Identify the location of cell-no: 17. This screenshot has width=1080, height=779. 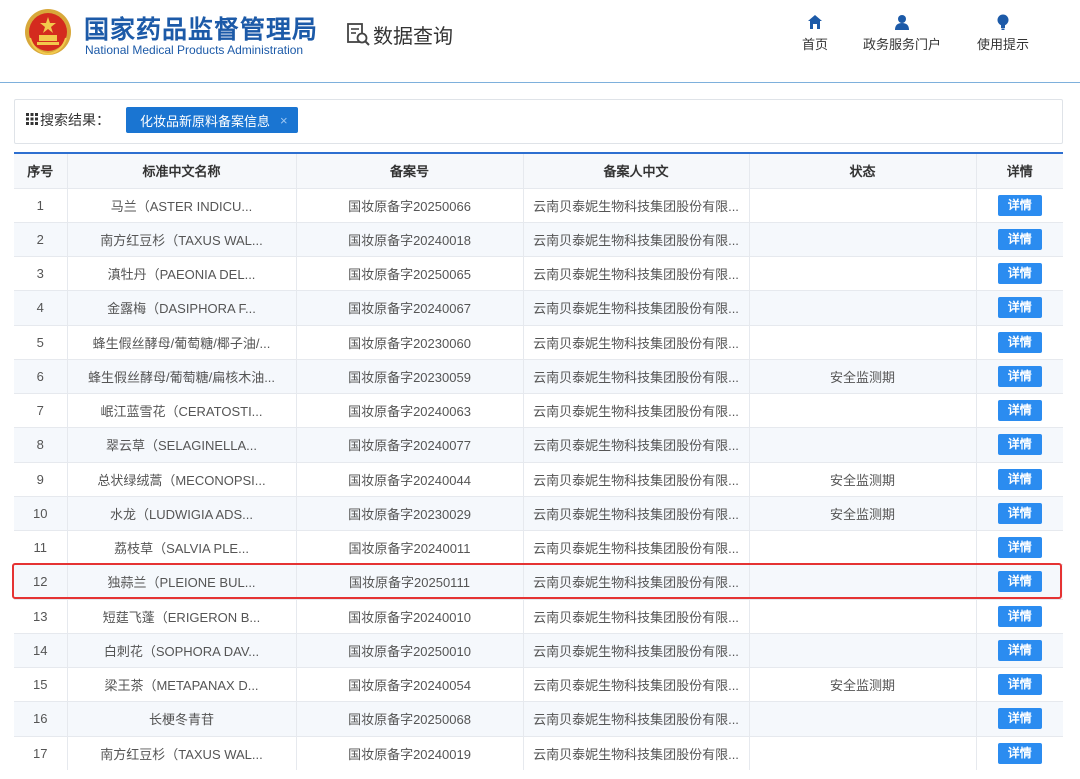
(41, 753).